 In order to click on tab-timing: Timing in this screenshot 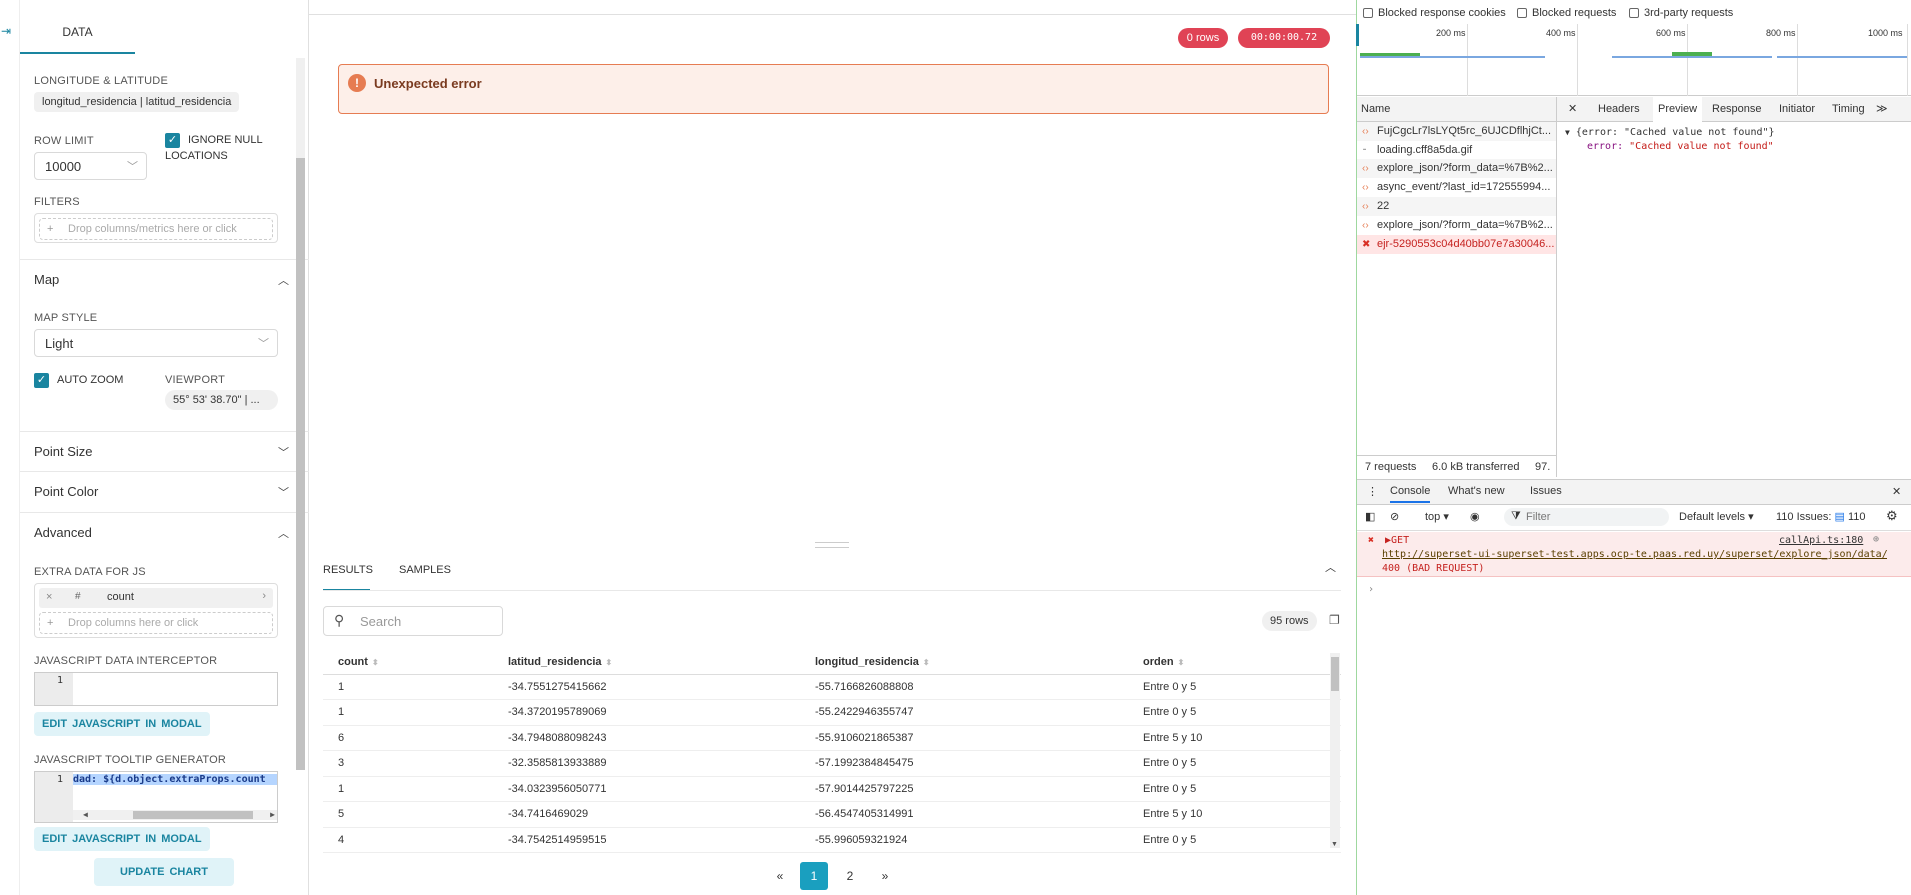, I will do `click(1848, 109)`.